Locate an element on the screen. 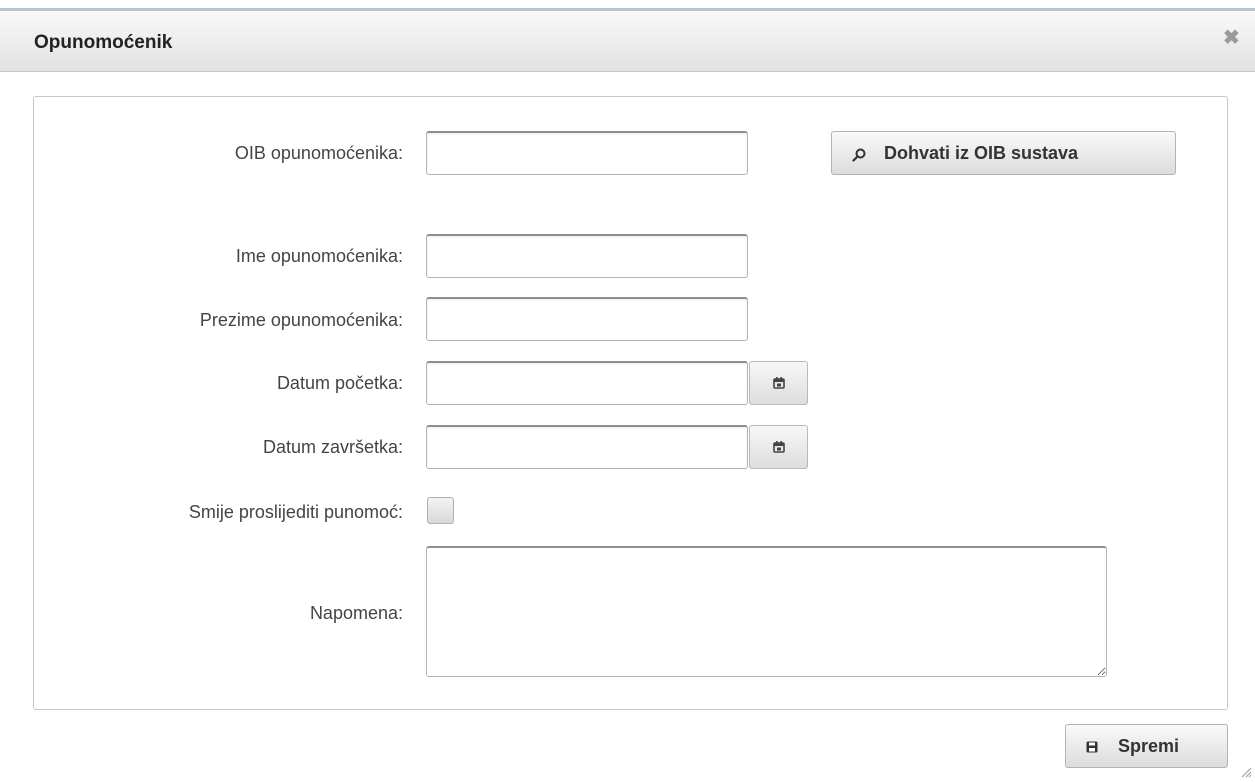 This screenshot has width=1255, height=782. note-label: Napomena: is located at coordinates (356, 613).